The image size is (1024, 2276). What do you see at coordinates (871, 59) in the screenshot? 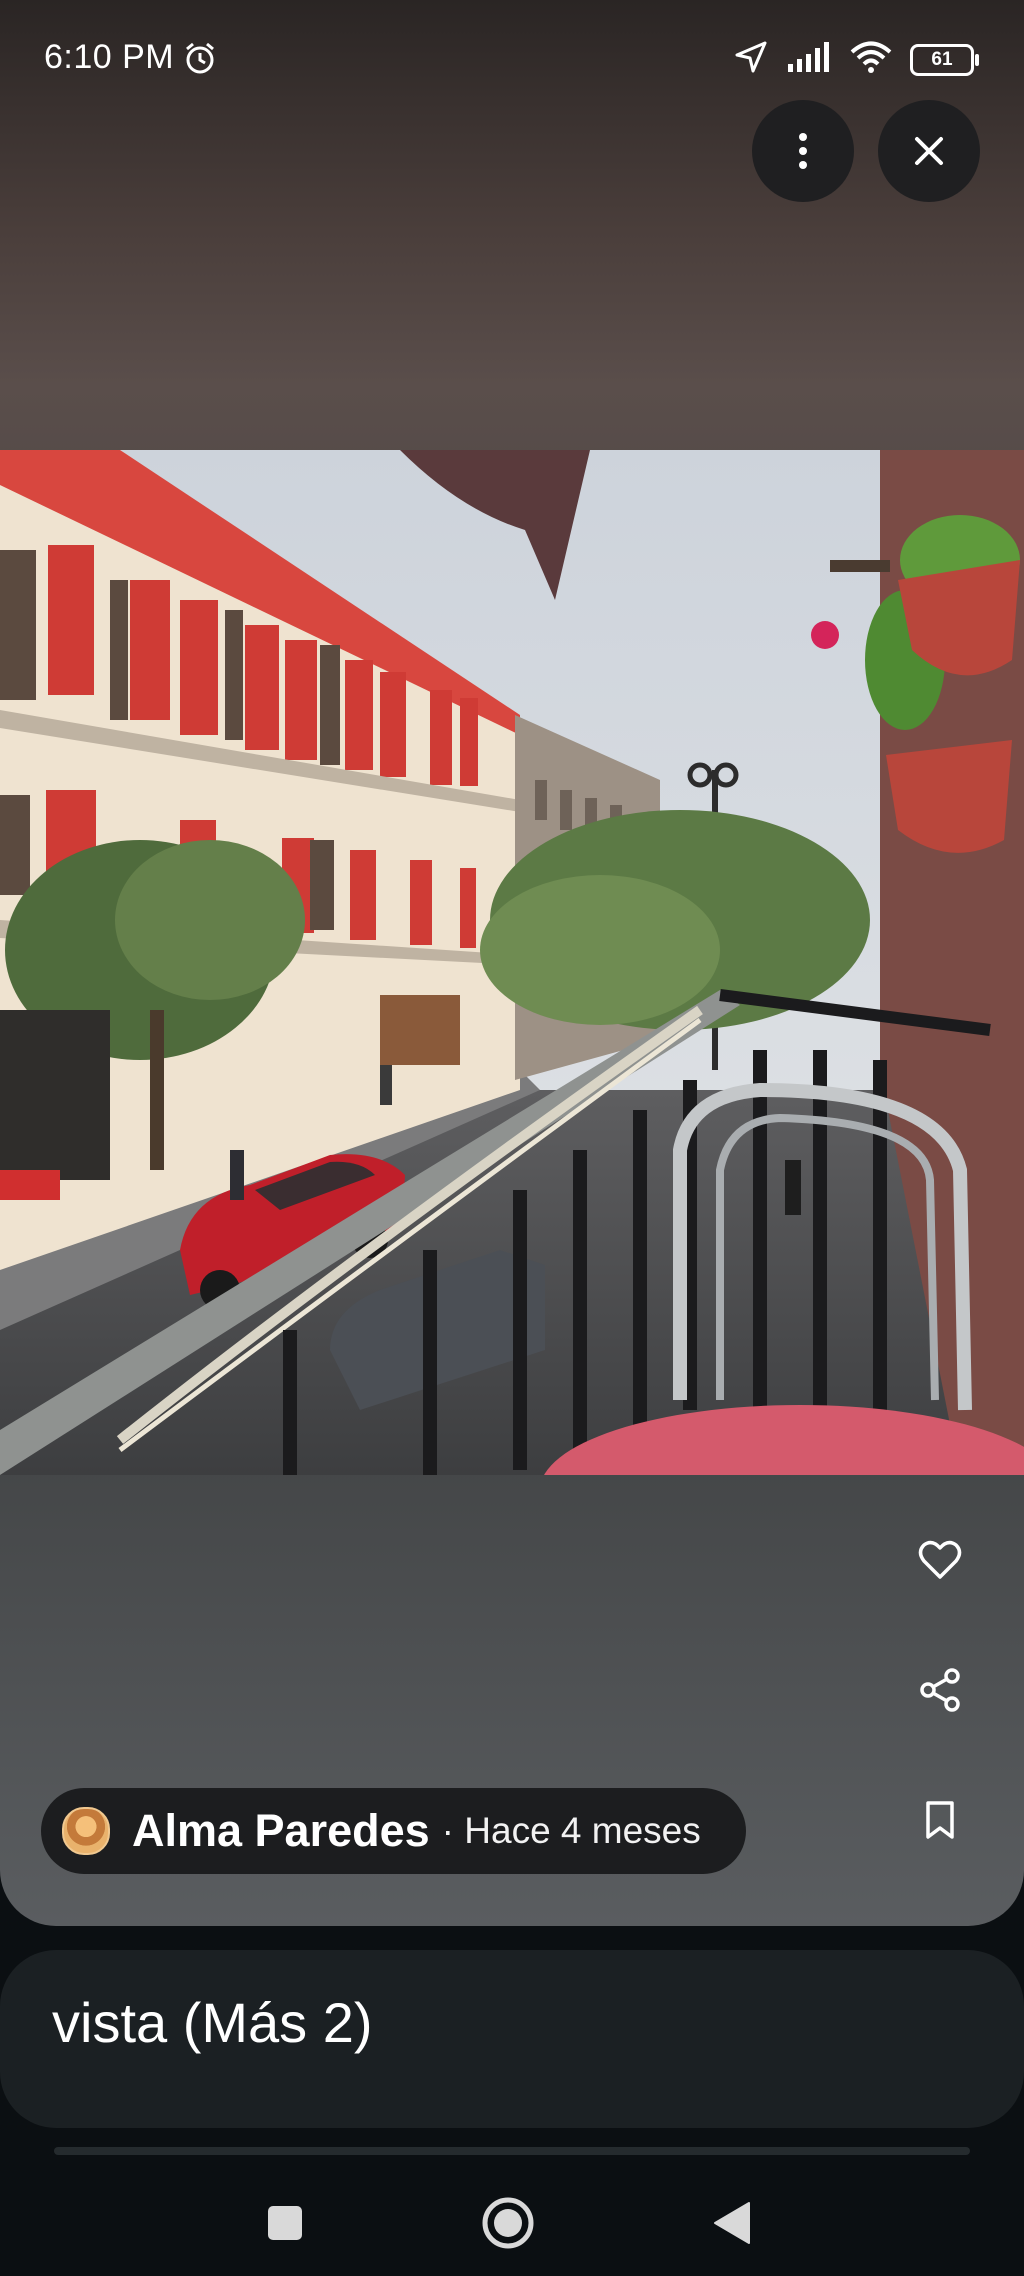
I see `wifi-icon` at bounding box center [871, 59].